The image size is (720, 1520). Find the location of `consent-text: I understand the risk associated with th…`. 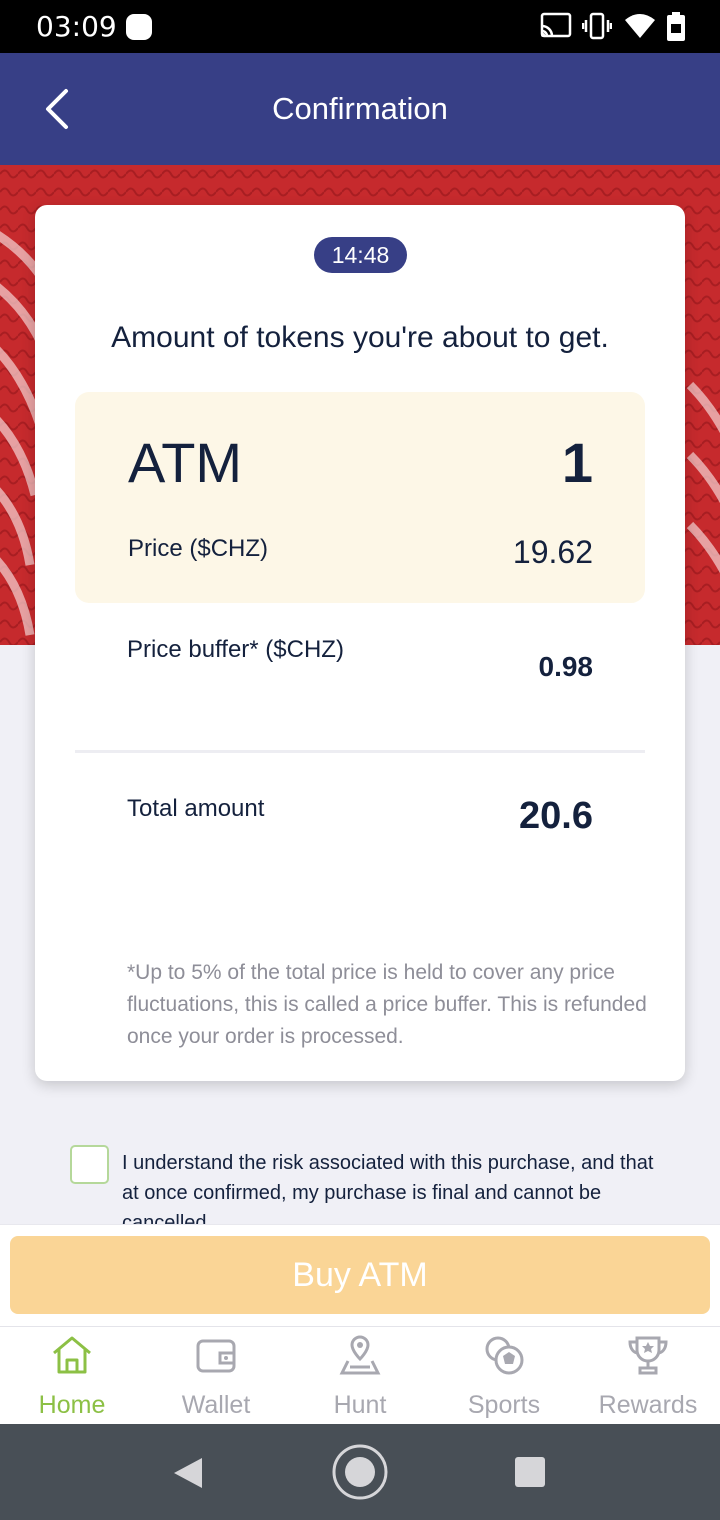

consent-text: I understand the risk associated with th… is located at coordinates (388, 1188).